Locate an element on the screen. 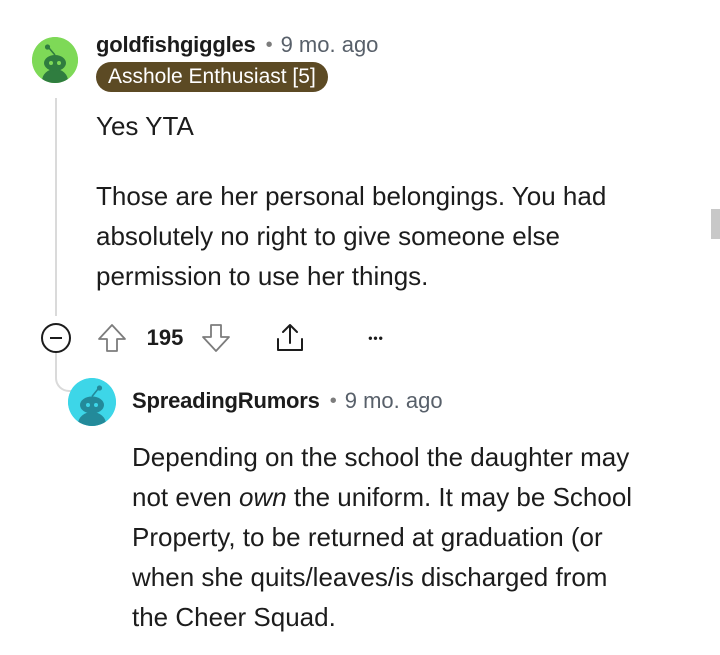 The image size is (720, 655). comment-header: goldfishgiggles • 9 mo. ago is located at coordinates (237, 45).